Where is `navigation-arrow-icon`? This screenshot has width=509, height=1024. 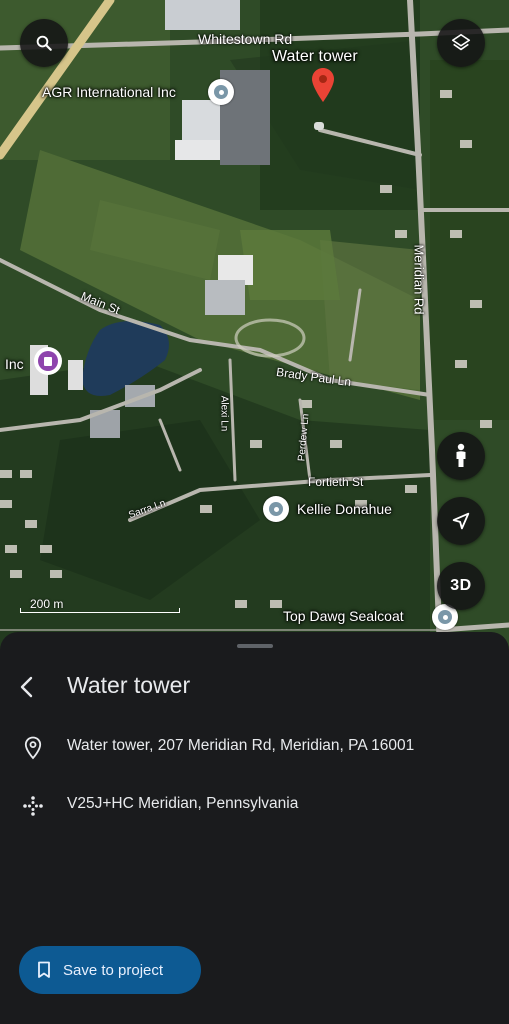
navigation-arrow-icon is located at coordinates (461, 521).